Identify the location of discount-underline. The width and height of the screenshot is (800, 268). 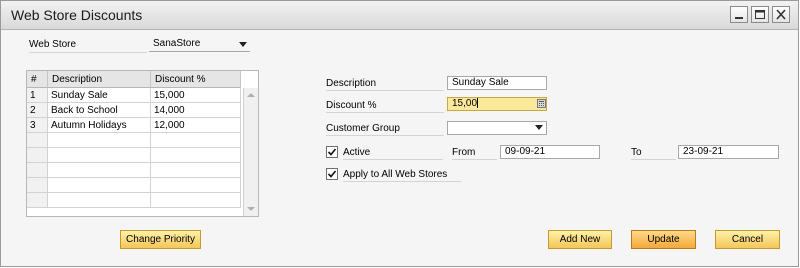
(385, 112).